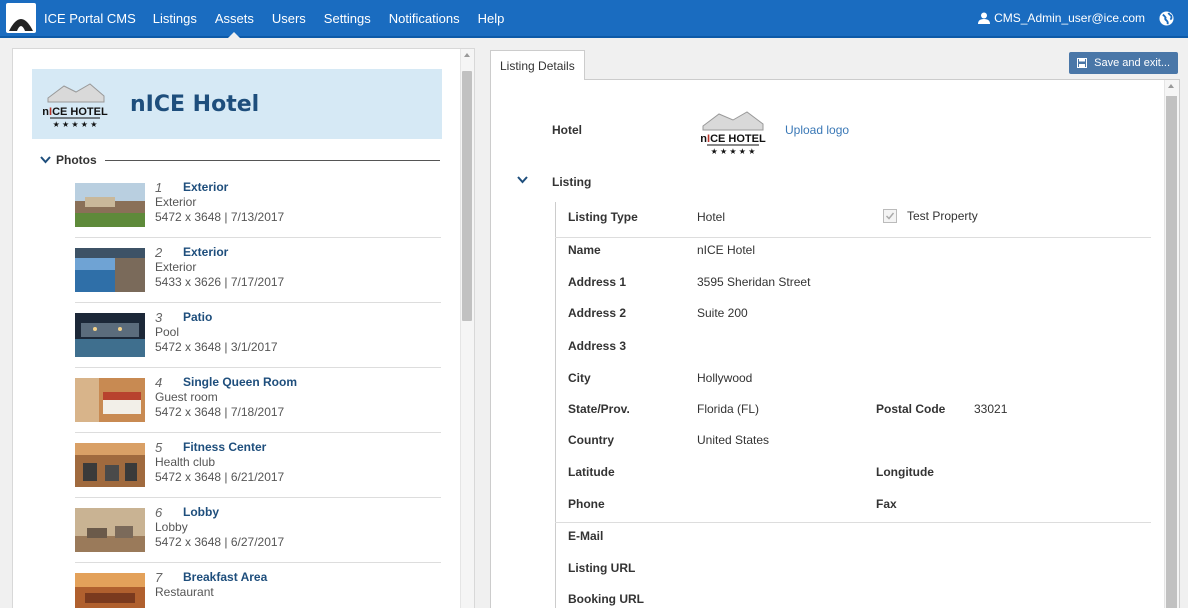 Image resolution: width=1188 pixels, height=608 pixels. What do you see at coordinates (1069, 18) in the screenshot?
I see `user-email: CMS_Admin_user@ice.com` at bounding box center [1069, 18].